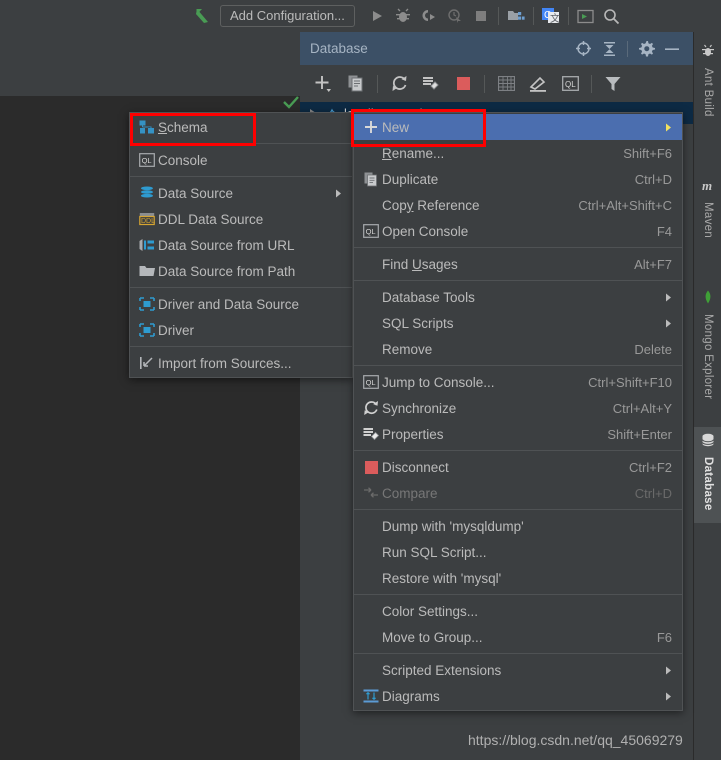 This screenshot has height=760, width=721. What do you see at coordinates (653, 493) in the screenshot?
I see `menu-accel-compare: Ctrl+D` at bounding box center [653, 493].